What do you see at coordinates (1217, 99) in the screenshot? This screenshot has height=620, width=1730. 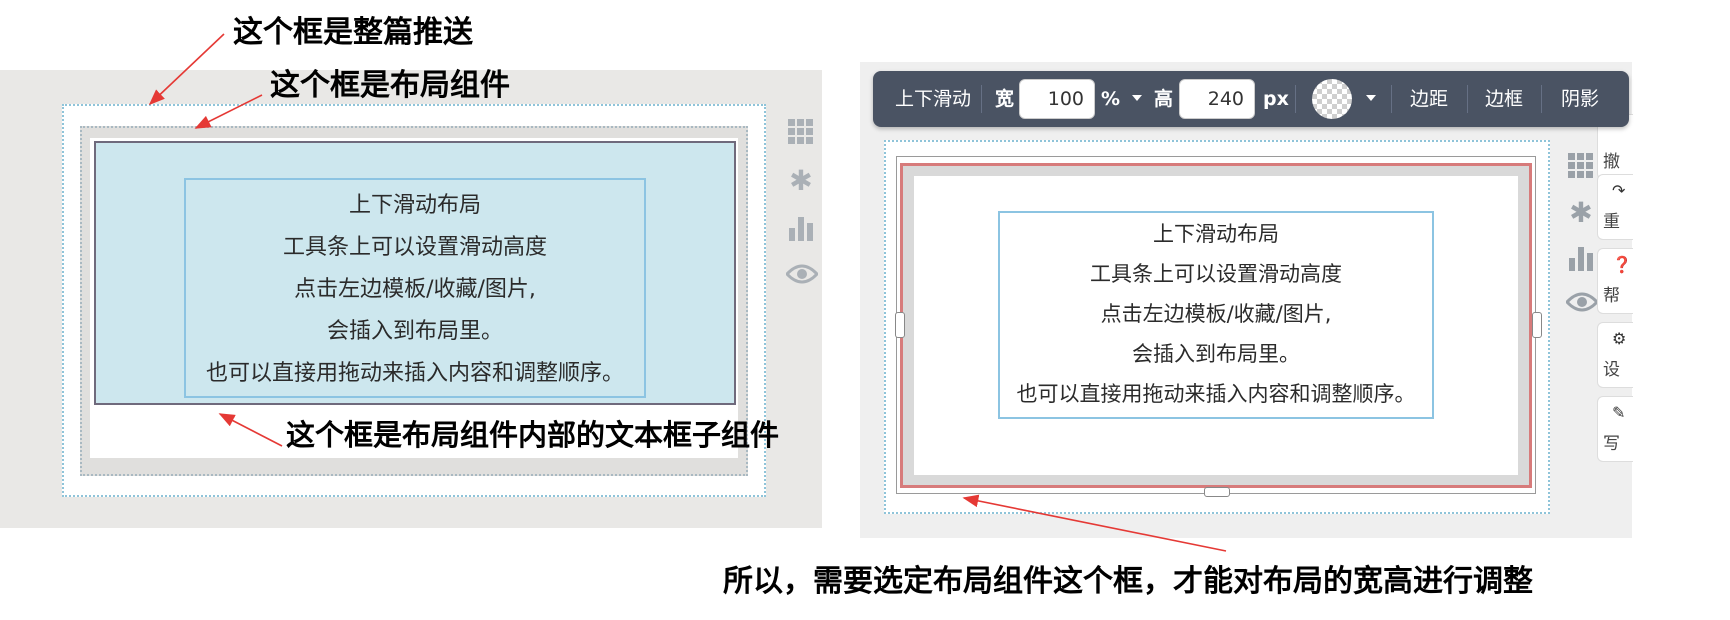 I see `height-input: 240` at bounding box center [1217, 99].